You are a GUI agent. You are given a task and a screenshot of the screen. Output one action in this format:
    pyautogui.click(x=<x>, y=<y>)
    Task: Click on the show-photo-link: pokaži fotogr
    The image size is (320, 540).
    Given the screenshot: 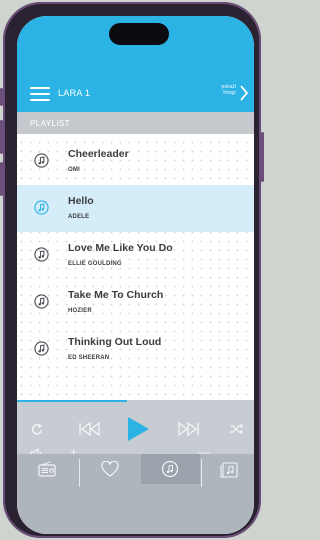 What is the action you would take?
    pyautogui.click(x=224, y=90)
    